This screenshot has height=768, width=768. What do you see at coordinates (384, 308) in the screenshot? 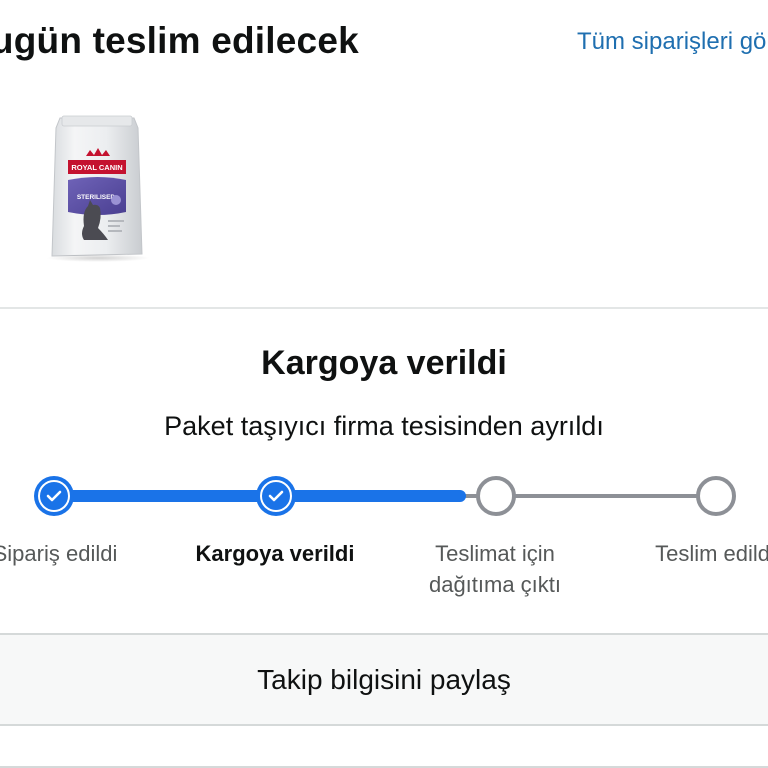
I see `section-divider` at bounding box center [384, 308].